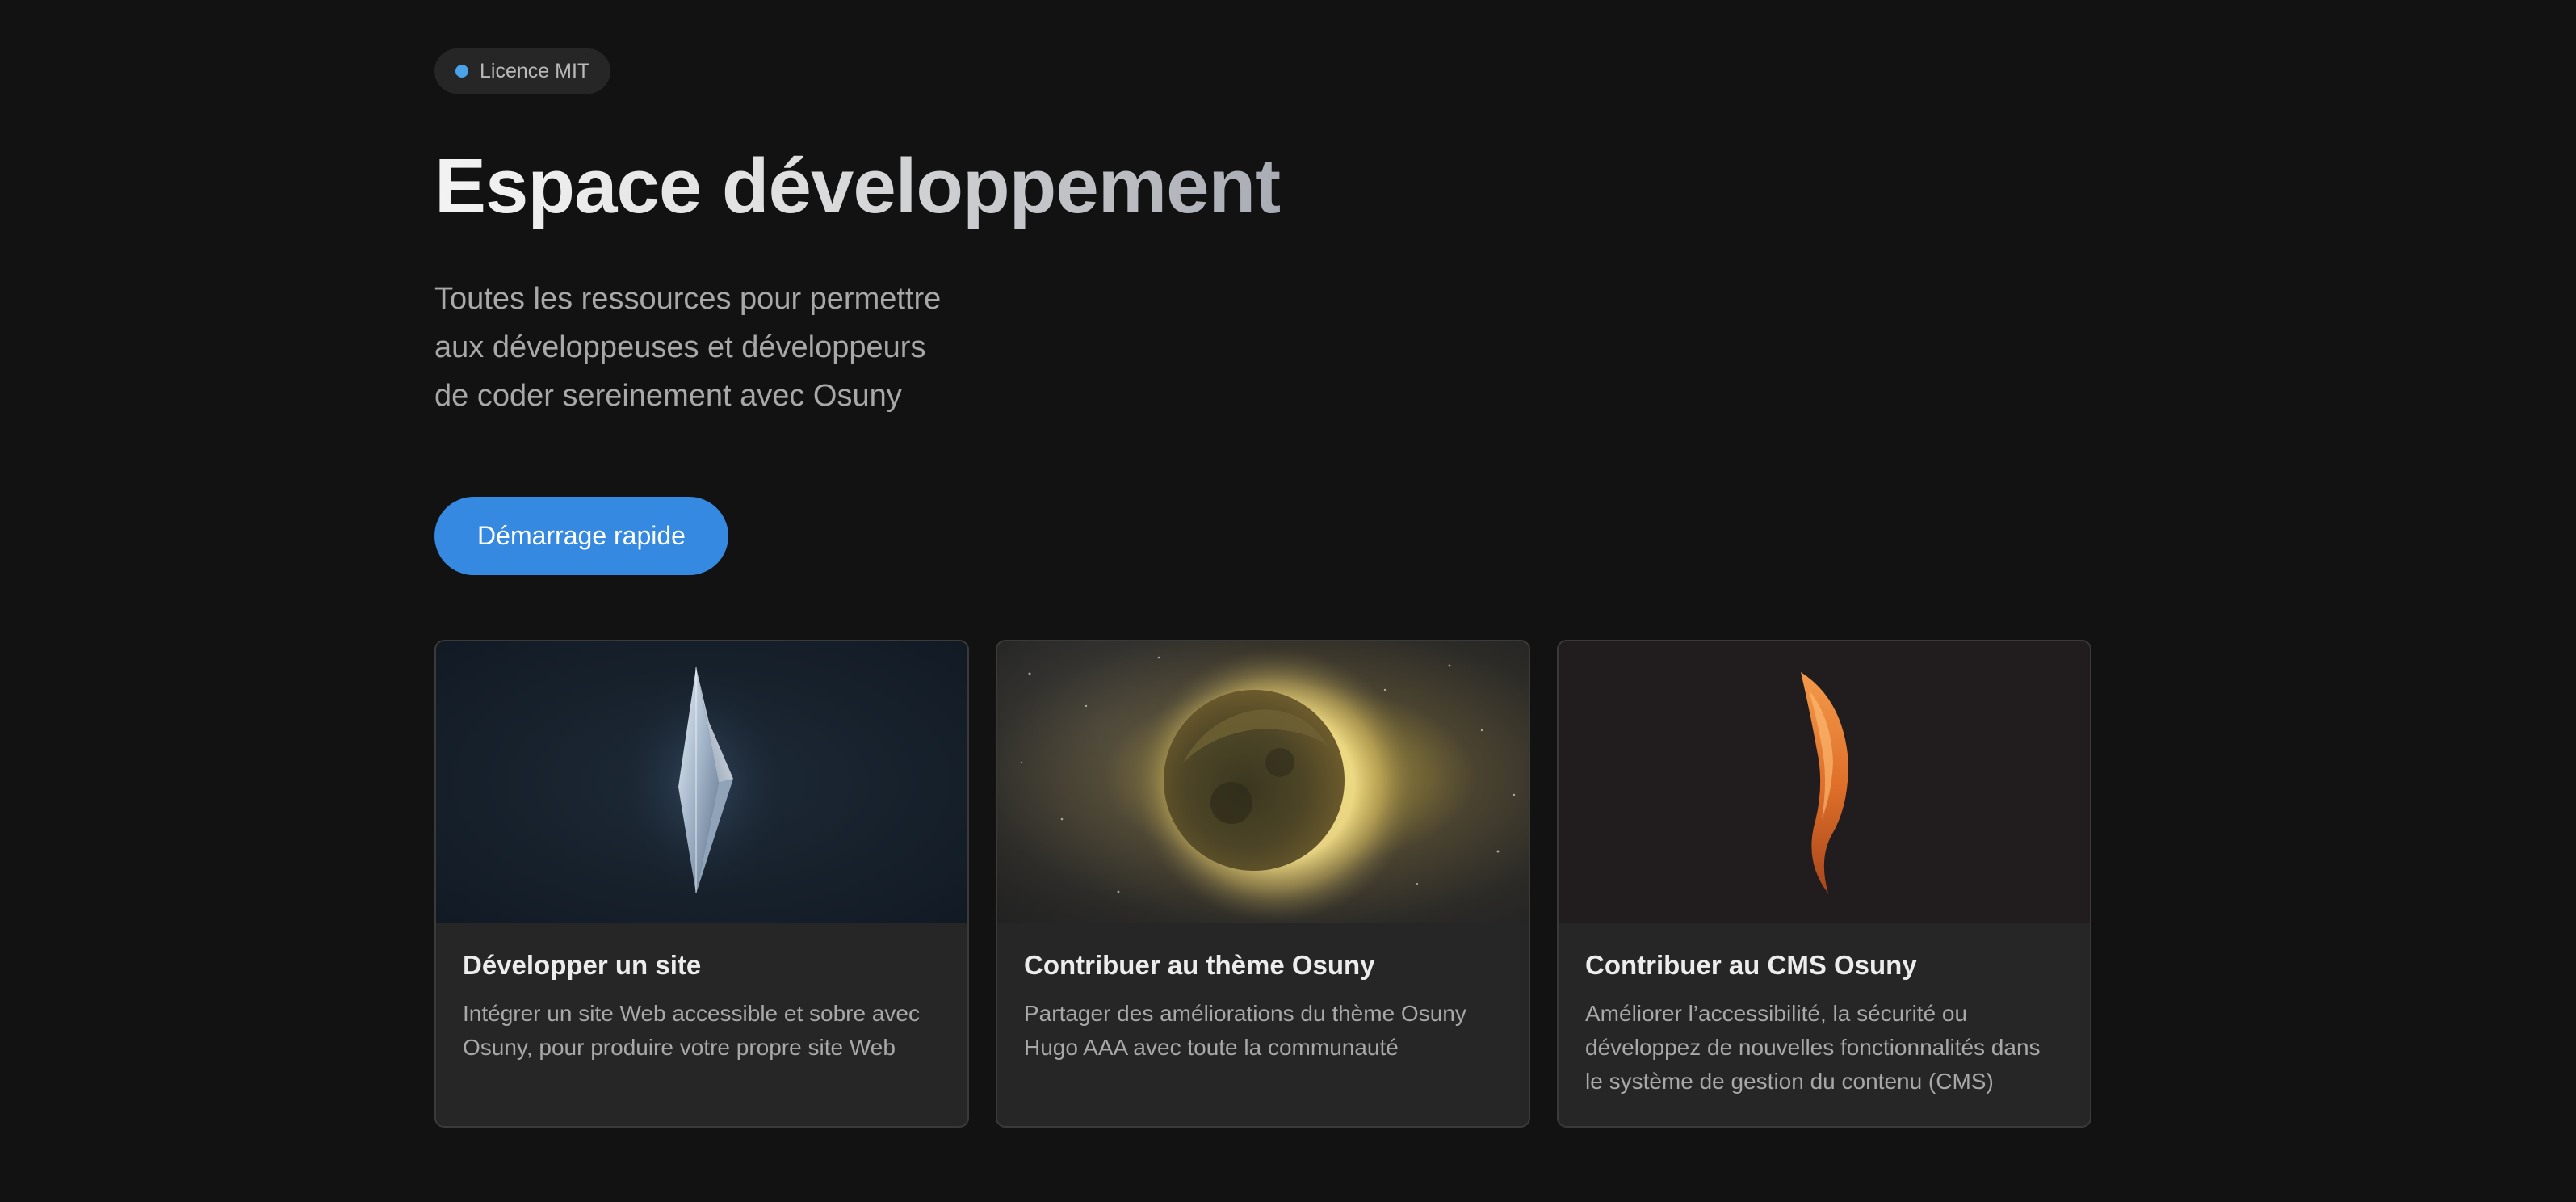  I want to click on subtitle-line: de coder sereinement avec Osuny, so click(668, 396).